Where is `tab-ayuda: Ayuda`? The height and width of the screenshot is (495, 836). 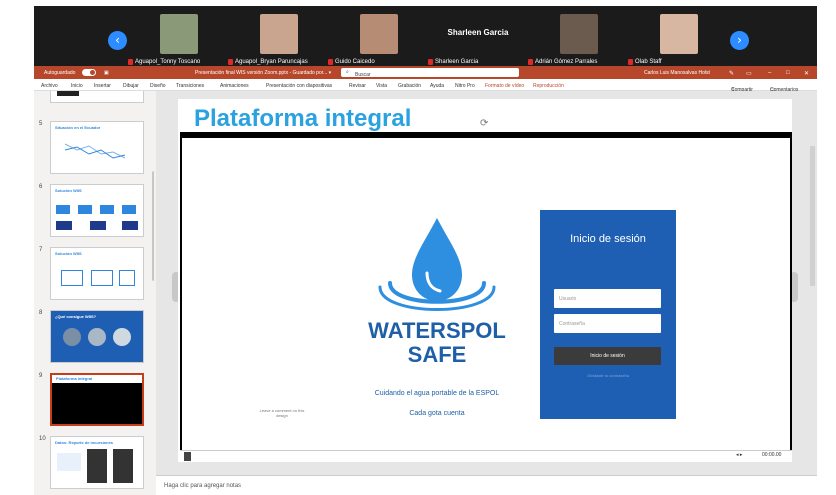
tab-ayuda: Ayuda is located at coordinates (437, 86).